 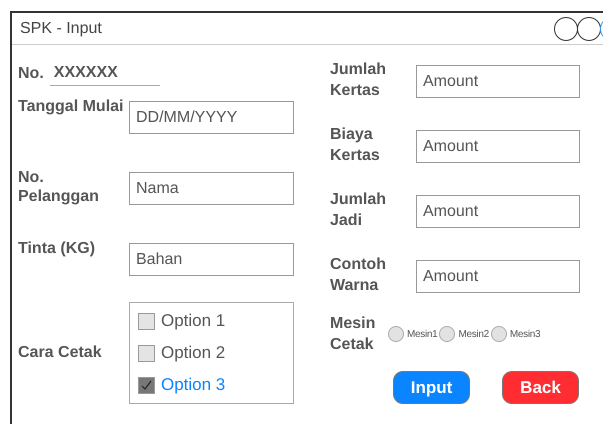 I want to click on input-field: DD/MM/YYYY, so click(x=211, y=117).